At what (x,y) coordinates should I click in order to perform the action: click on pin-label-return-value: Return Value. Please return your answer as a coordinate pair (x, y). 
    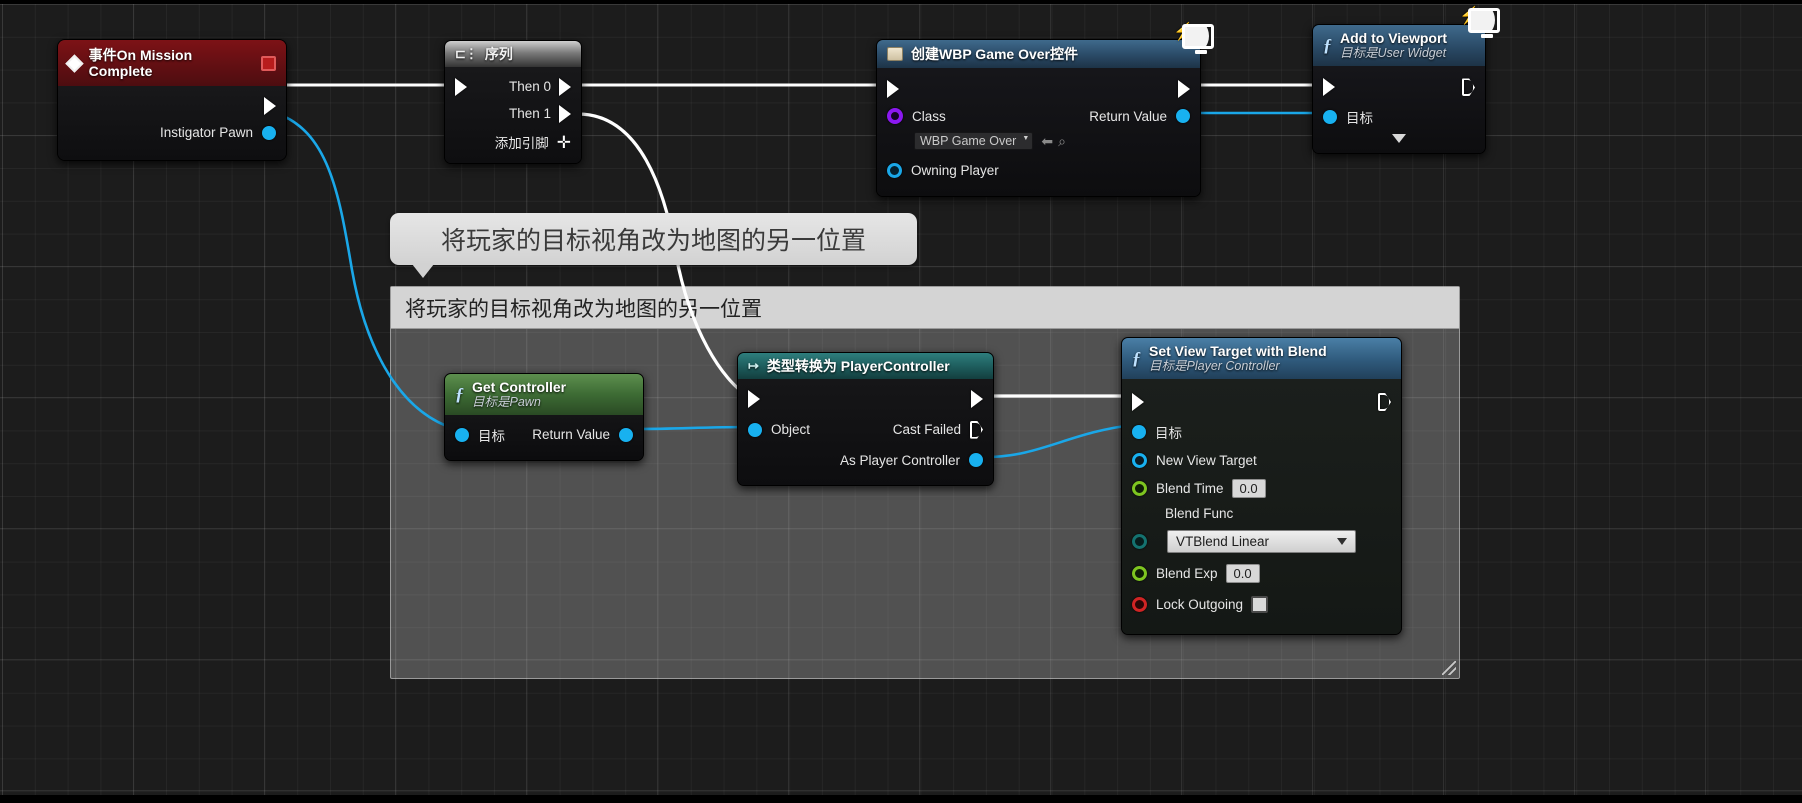
    Looking at the image, I should click on (1128, 116).